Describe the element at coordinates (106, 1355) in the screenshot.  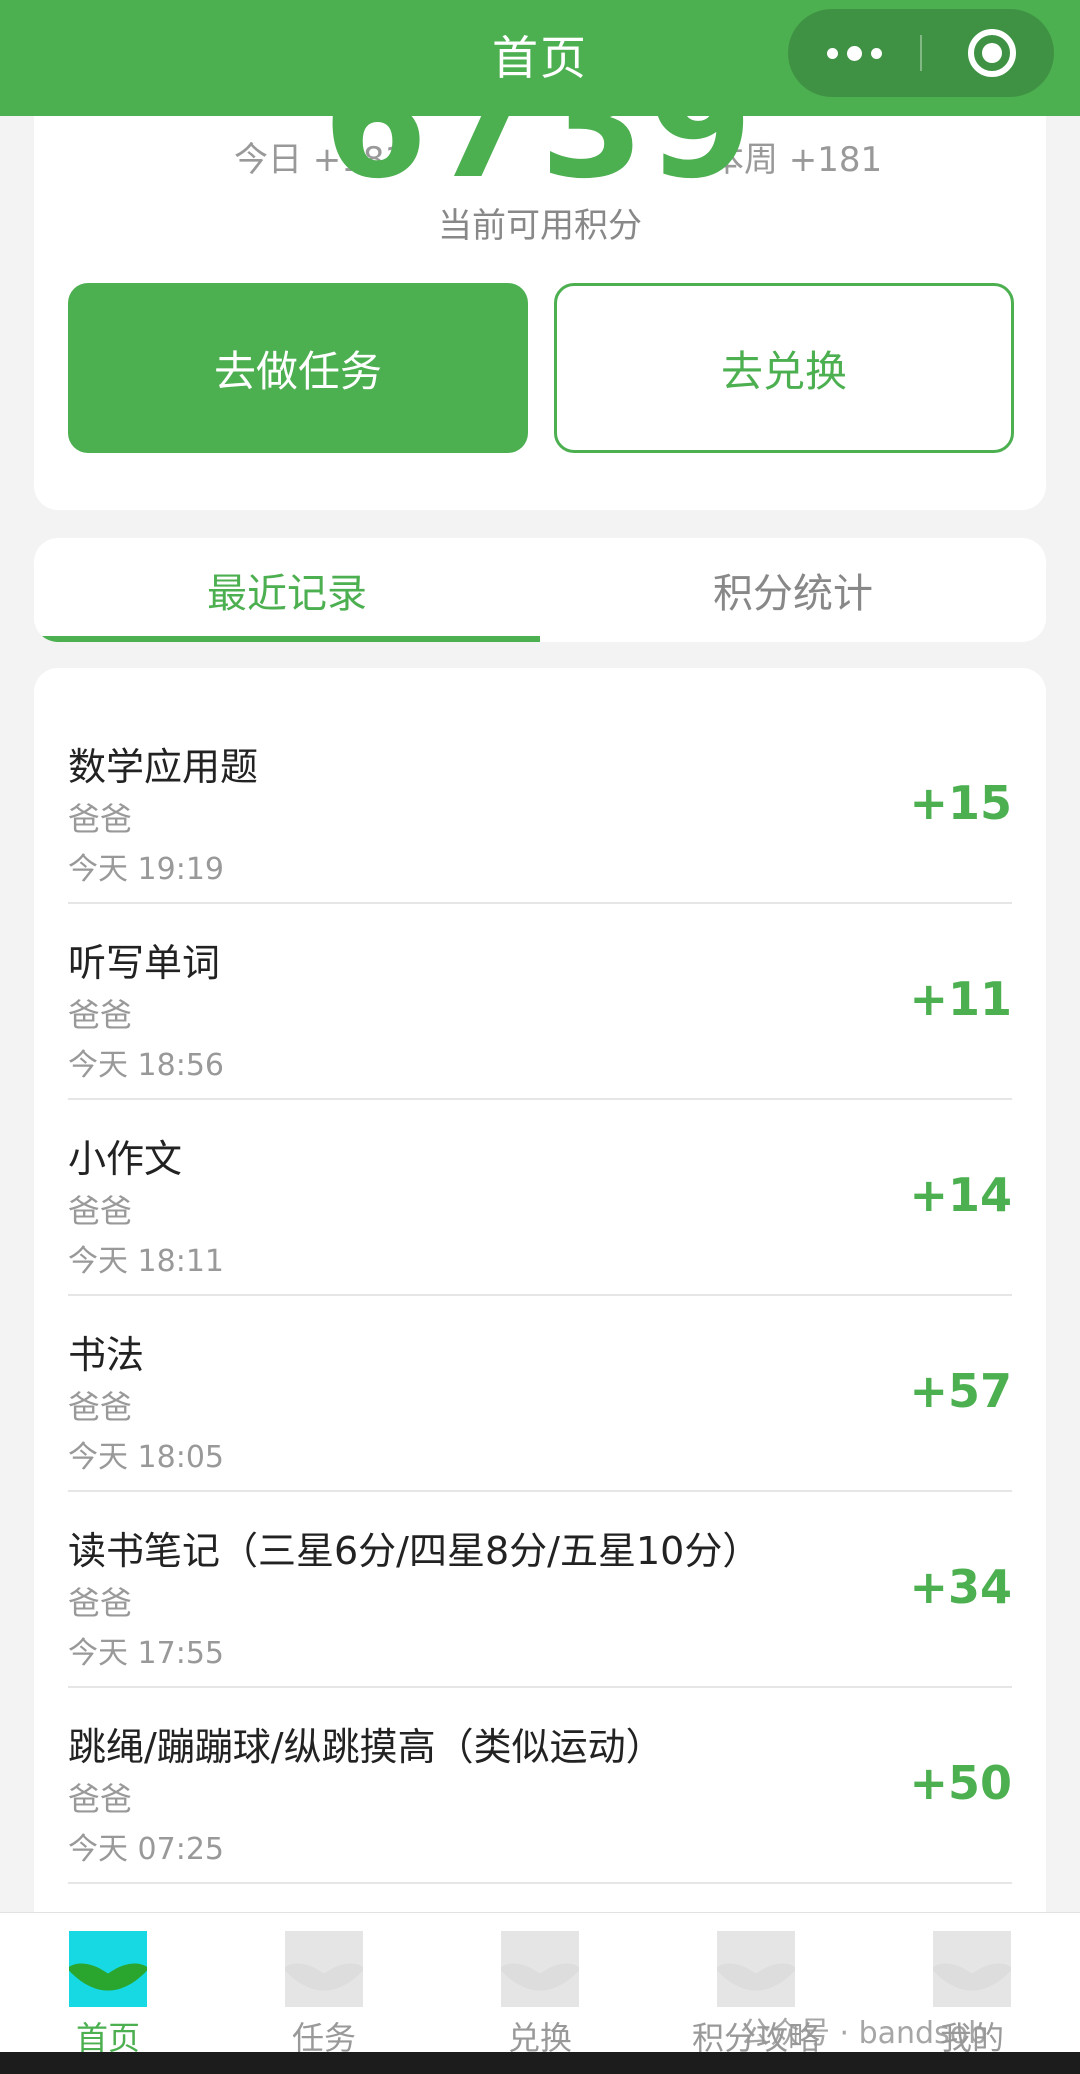
I see `record-title: 书法` at that location.